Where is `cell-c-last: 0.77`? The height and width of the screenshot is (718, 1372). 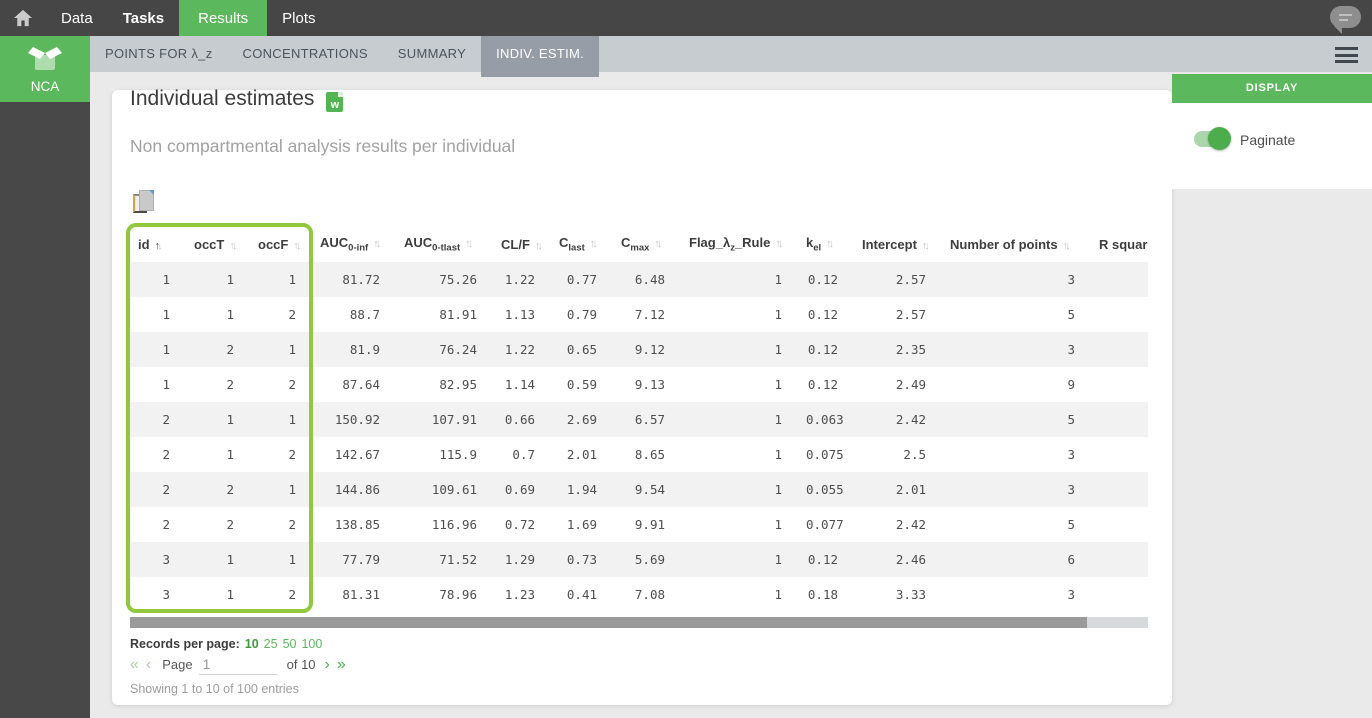
cell-c-last: 0.77 is located at coordinates (581, 279).